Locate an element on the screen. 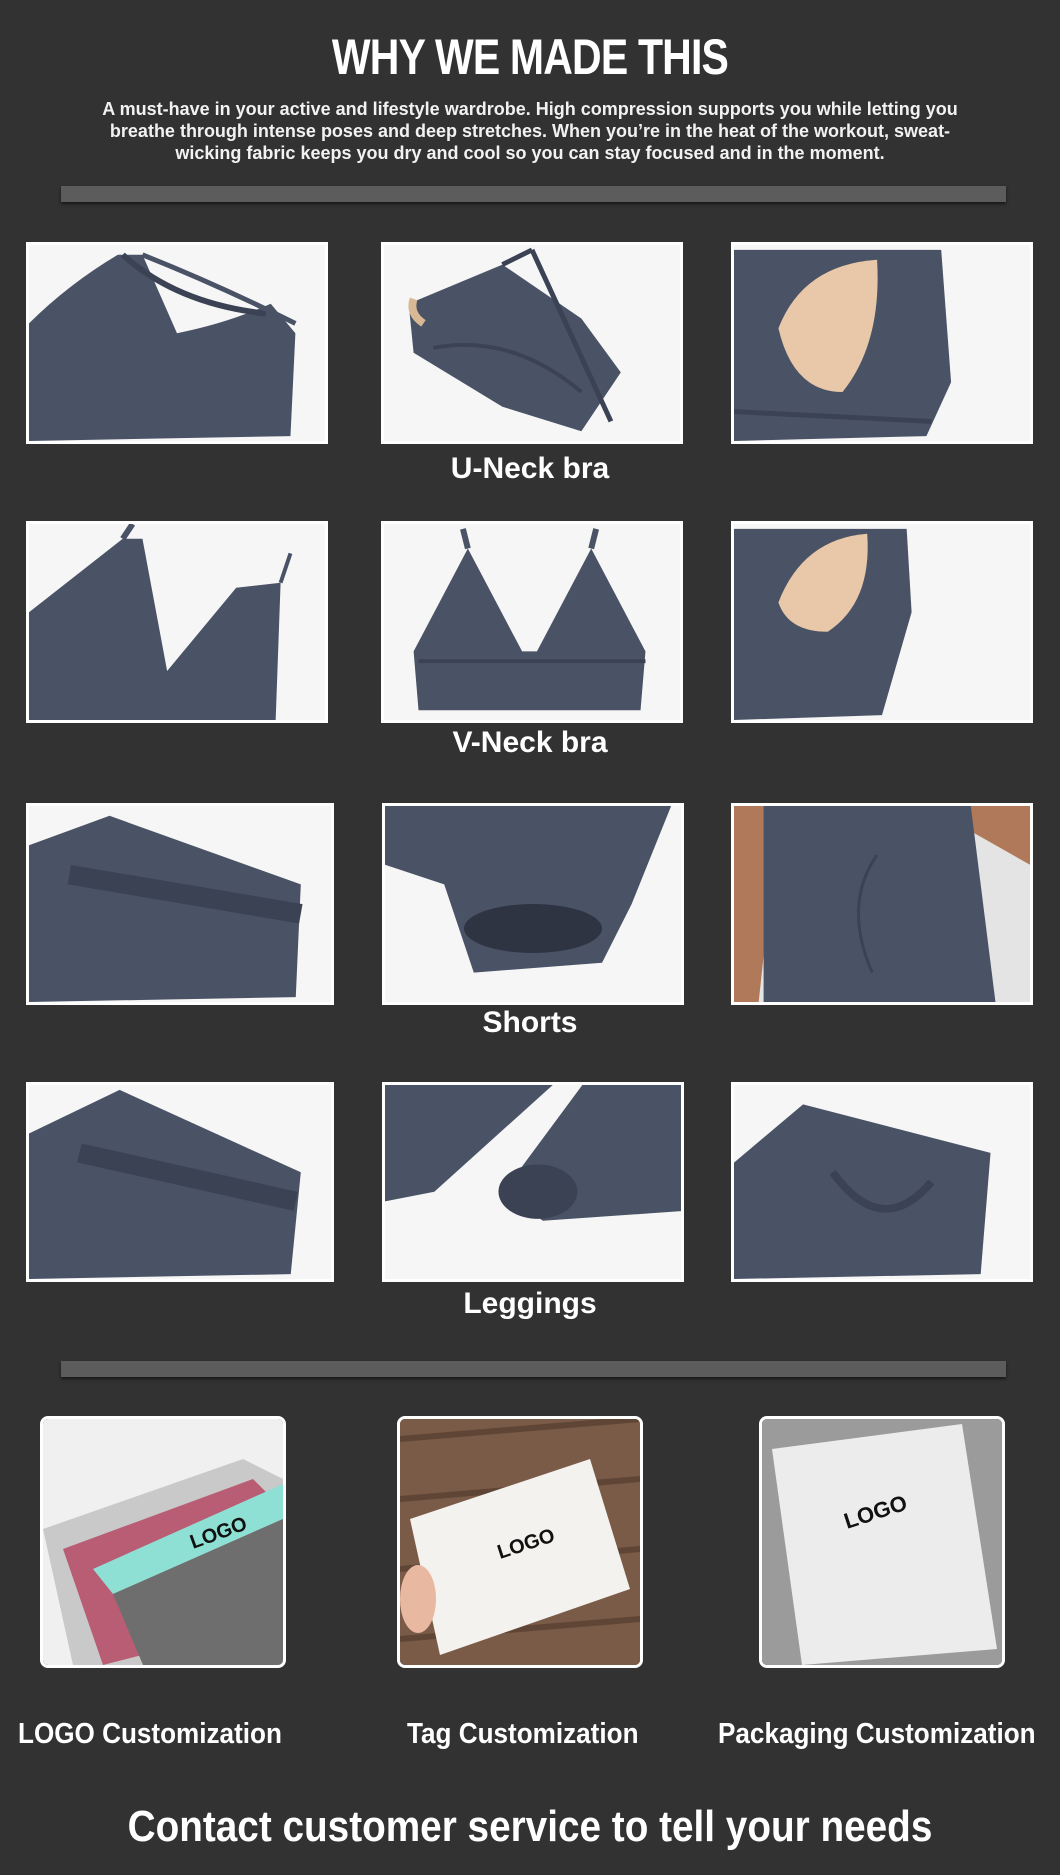 The image size is (1060, 1875). caption-v-neck-bra: V-Neck bra is located at coordinates (530, 742).